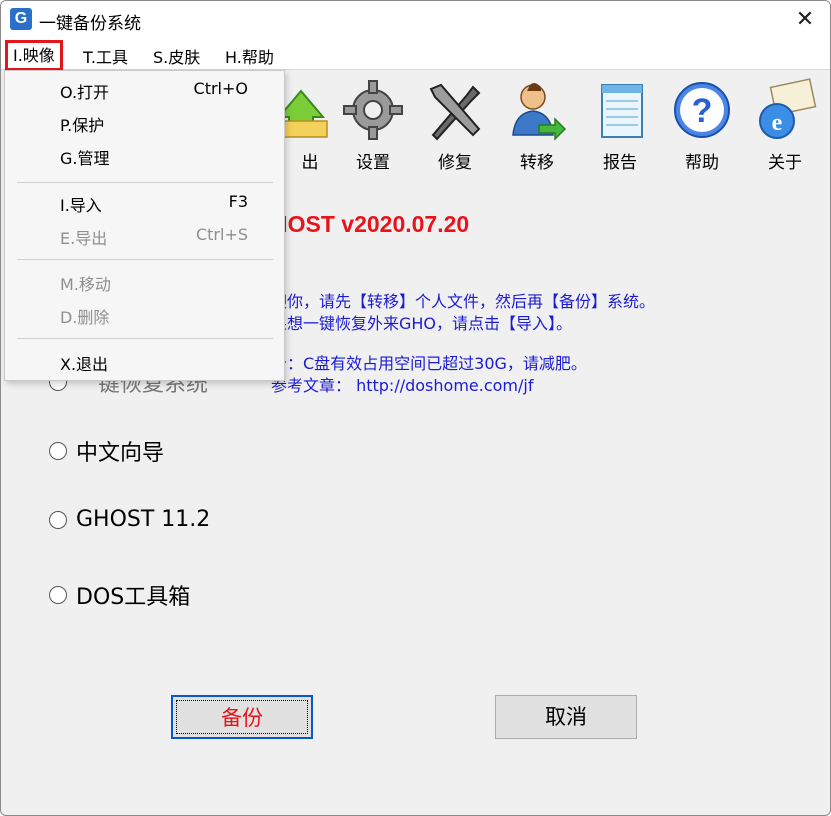 The image size is (831, 816). What do you see at coordinates (702, 163) in the screenshot?
I see `toolbar-help-label: 帮助` at bounding box center [702, 163].